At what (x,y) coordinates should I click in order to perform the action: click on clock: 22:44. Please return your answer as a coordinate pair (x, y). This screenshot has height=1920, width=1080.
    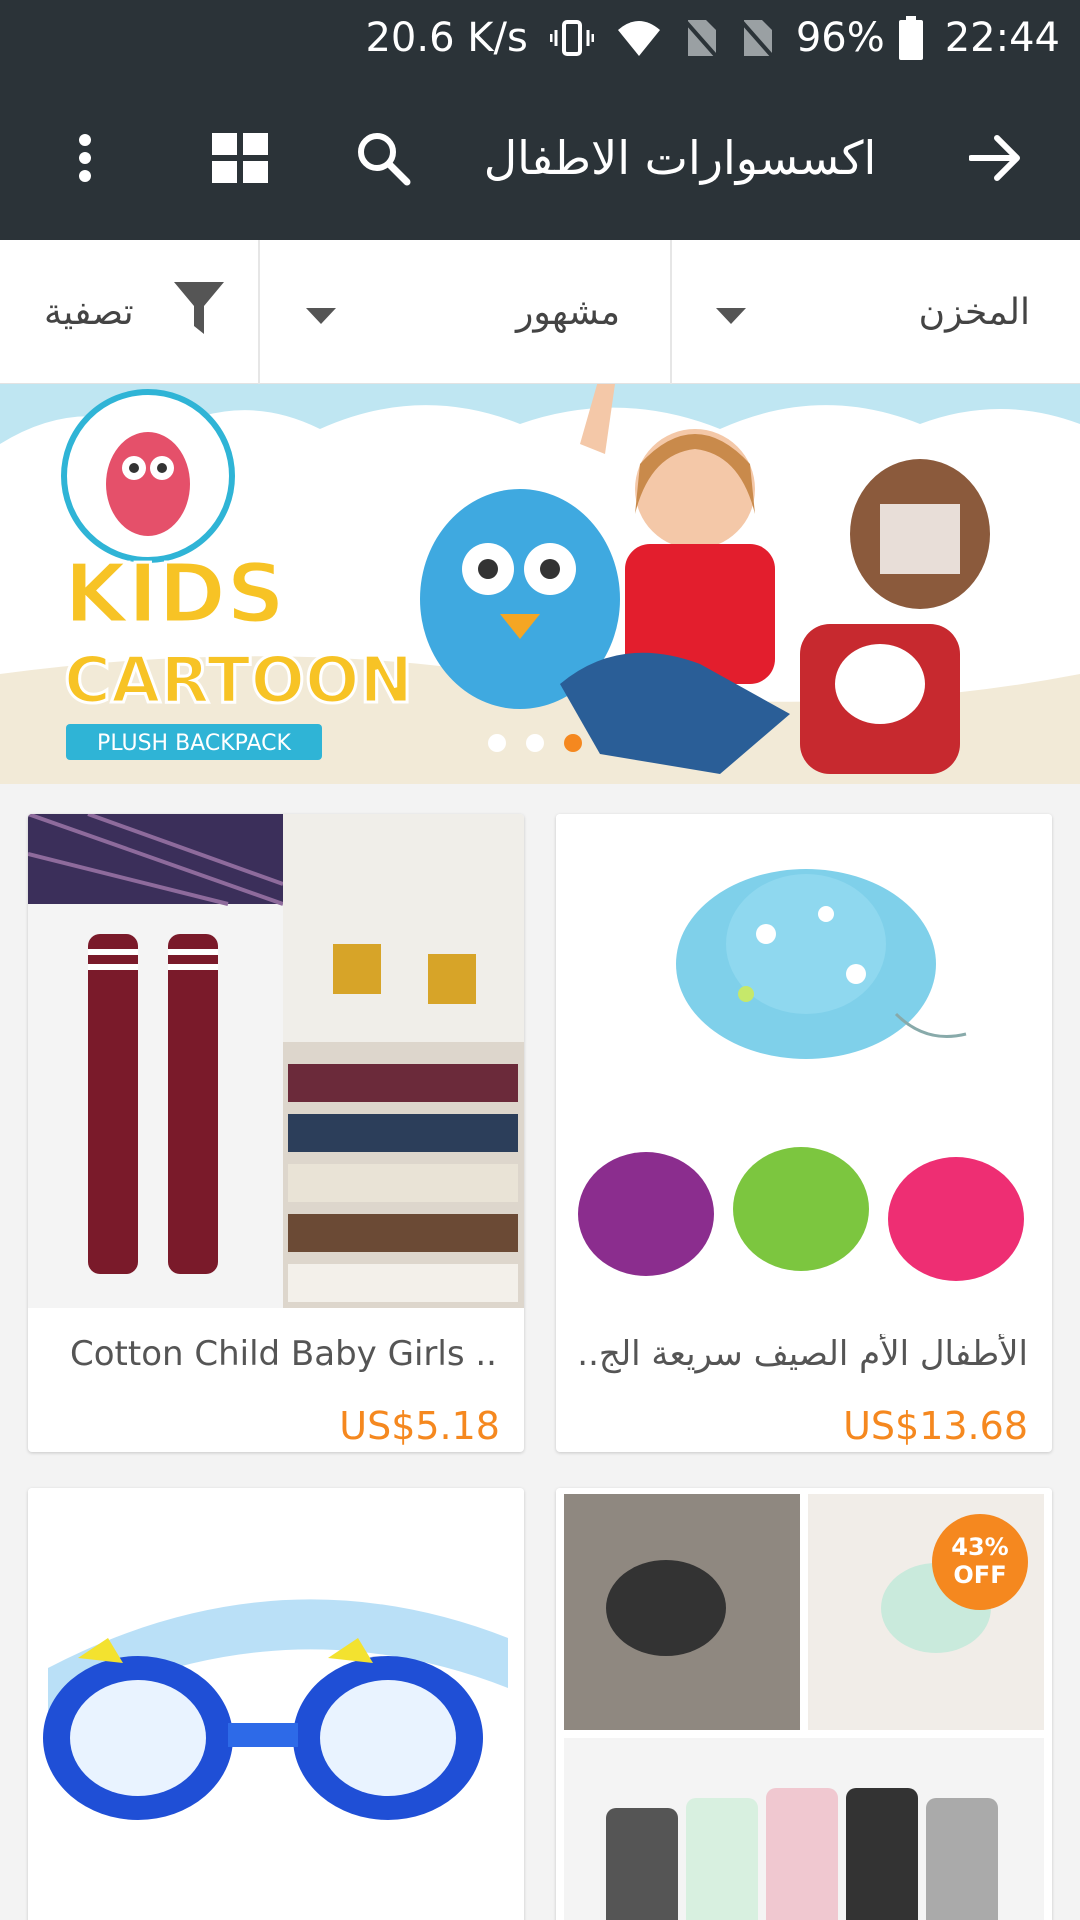
    Looking at the image, I should click on (1002, 38).